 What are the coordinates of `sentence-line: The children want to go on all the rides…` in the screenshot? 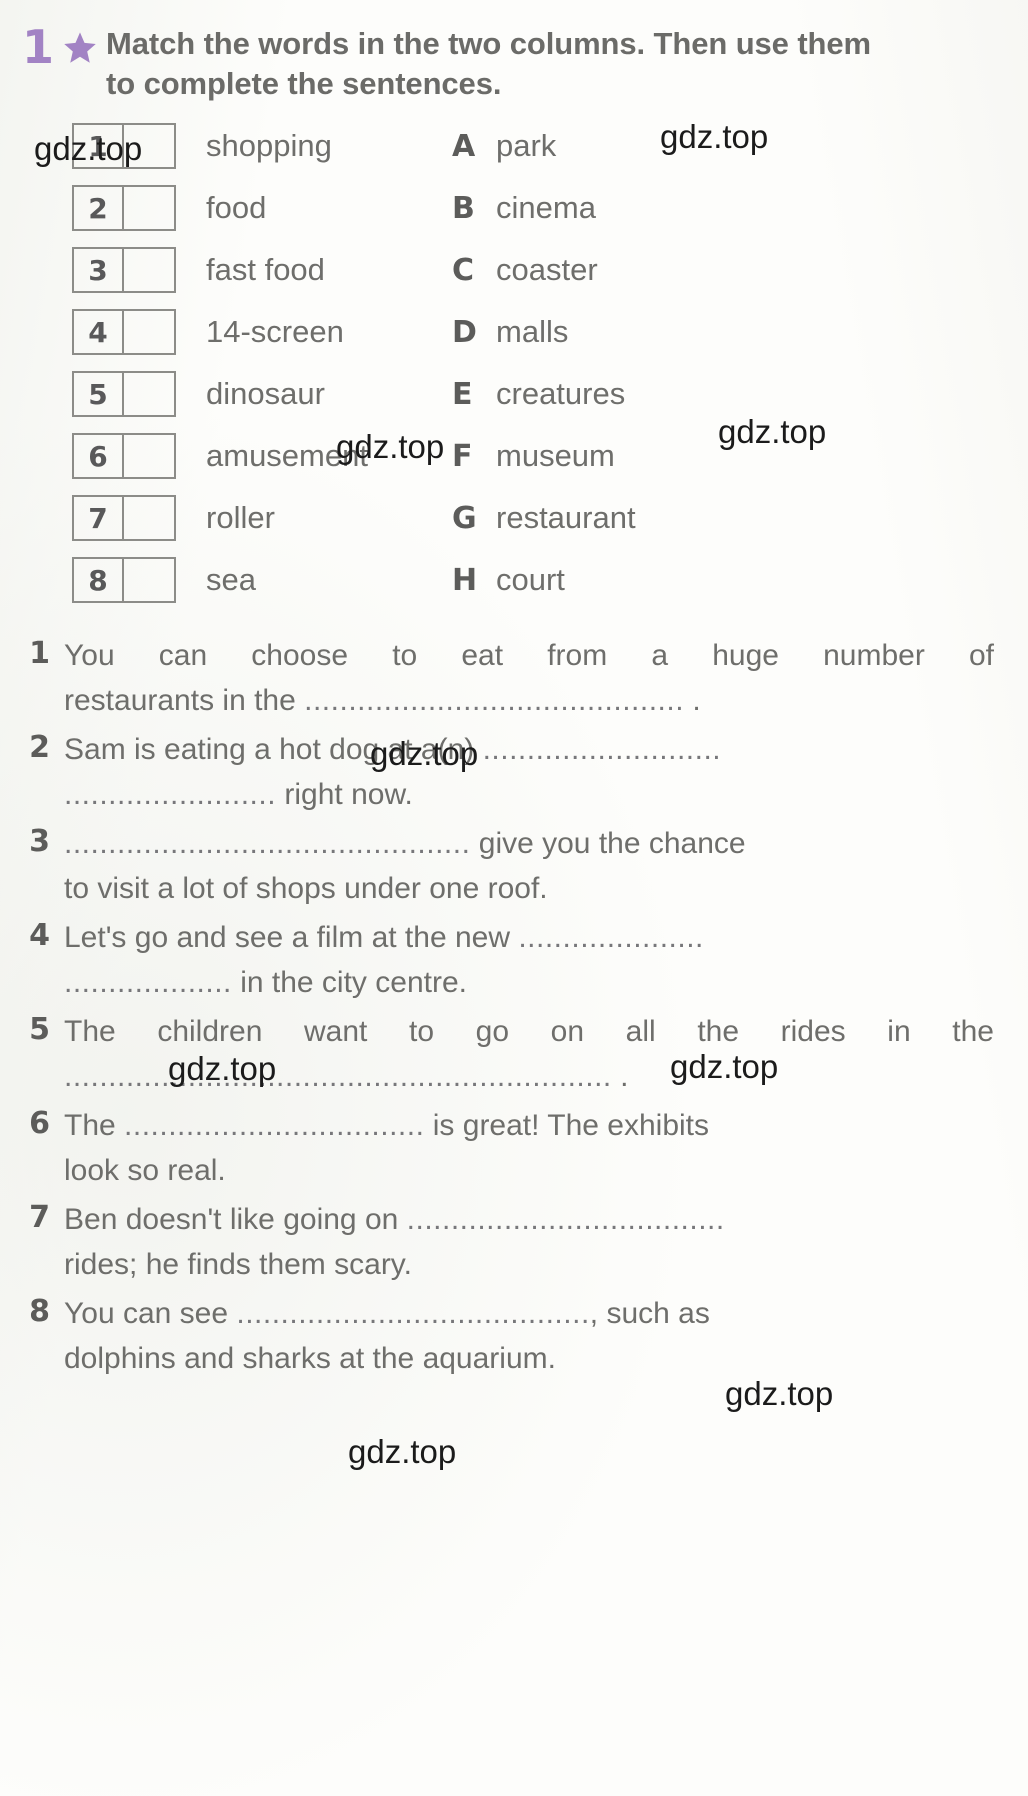 It's located at (529, 1031).